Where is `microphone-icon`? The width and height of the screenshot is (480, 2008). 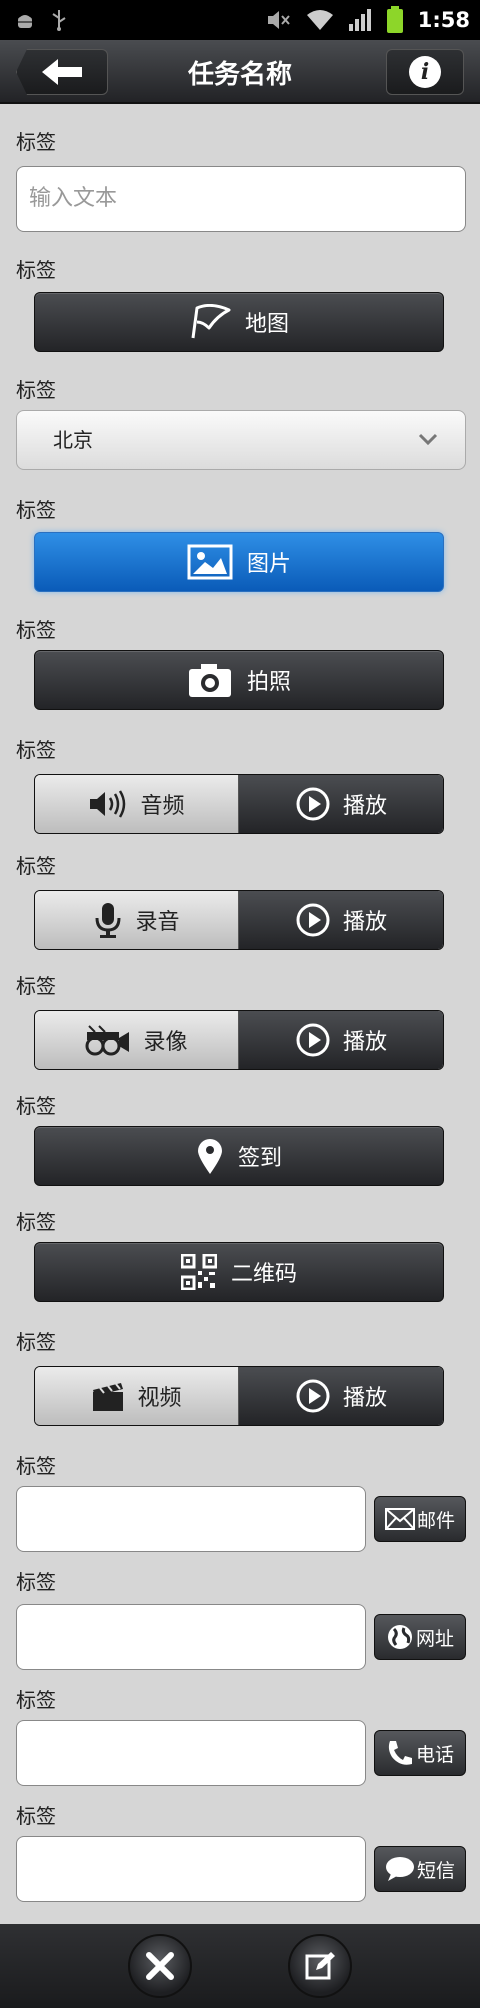
microphone-icon is located at coordinates (108, 920).